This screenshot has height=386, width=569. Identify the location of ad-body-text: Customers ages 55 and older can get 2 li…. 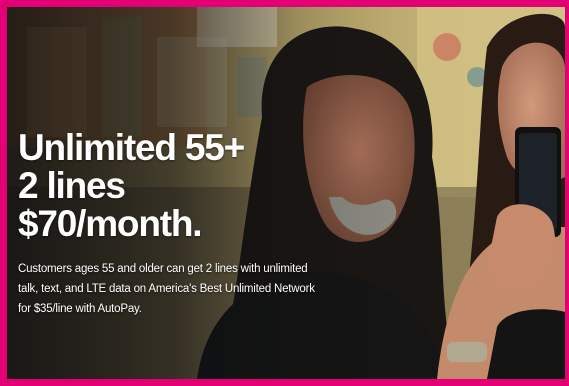
(166, 289).